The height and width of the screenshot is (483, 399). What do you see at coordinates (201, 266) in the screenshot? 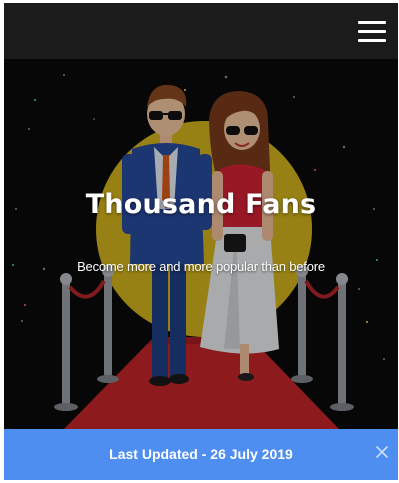
I see `hero-subtitle: Become more and more popular than before` at bounding box center [201, 266].